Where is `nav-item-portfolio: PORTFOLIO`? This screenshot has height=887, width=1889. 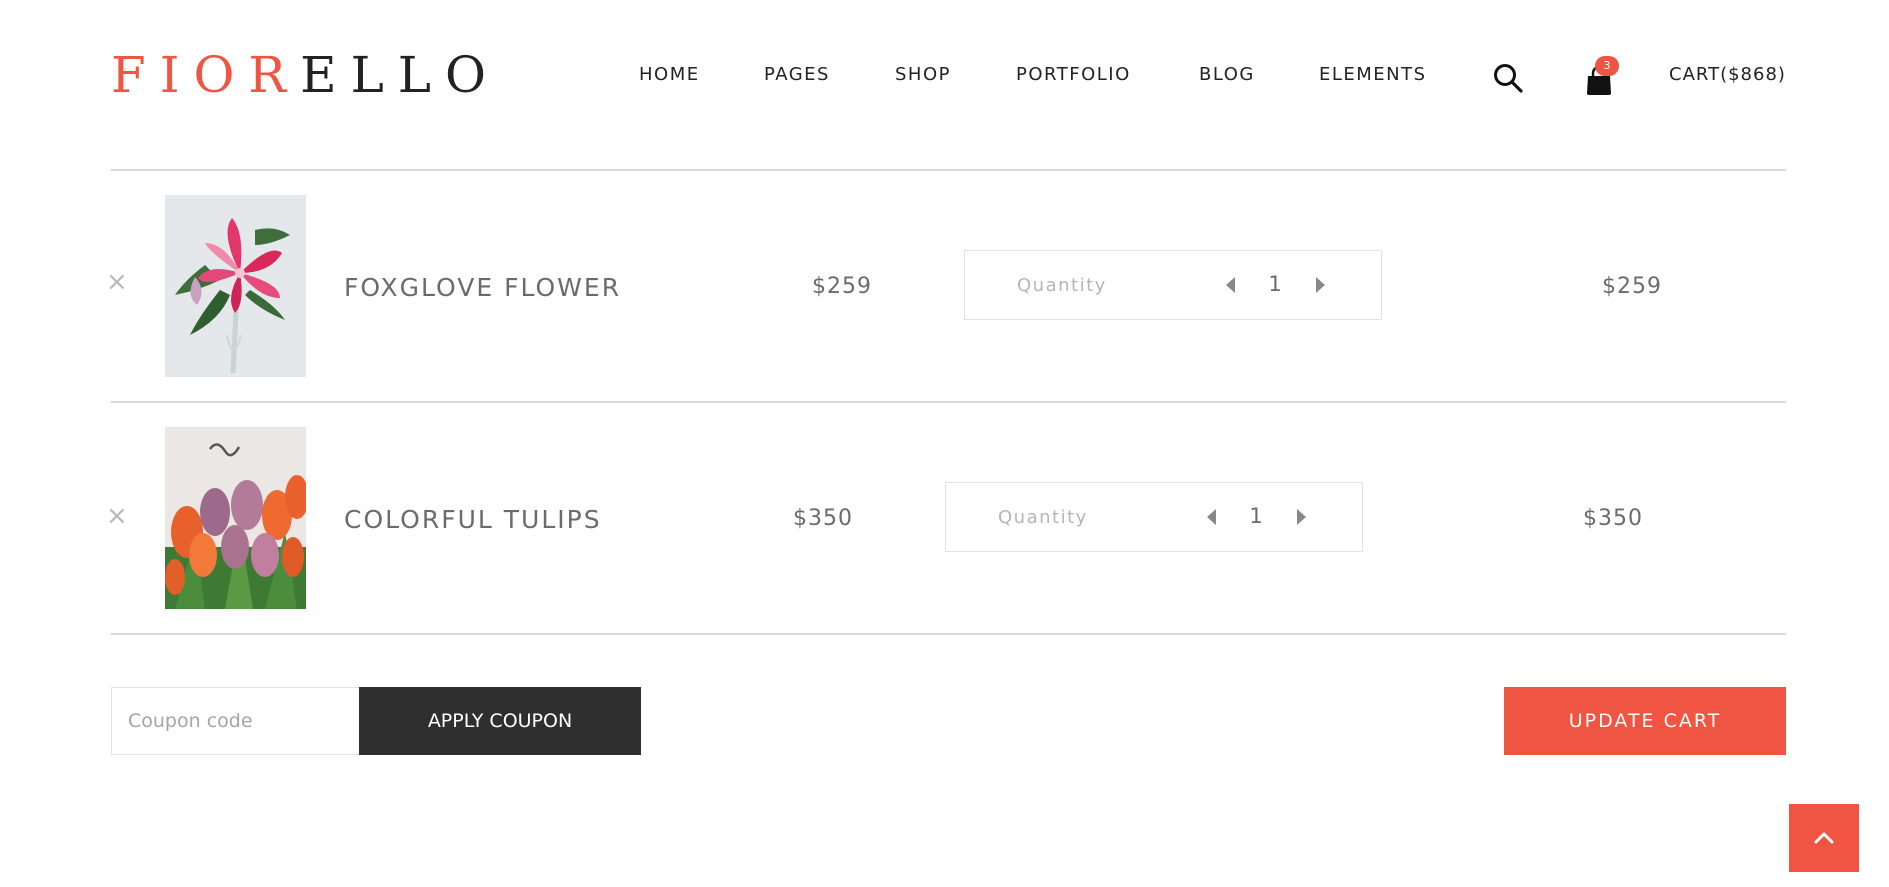 nav-item-portfolio: PORTFOLIO is located at coordinates (1073, 74).